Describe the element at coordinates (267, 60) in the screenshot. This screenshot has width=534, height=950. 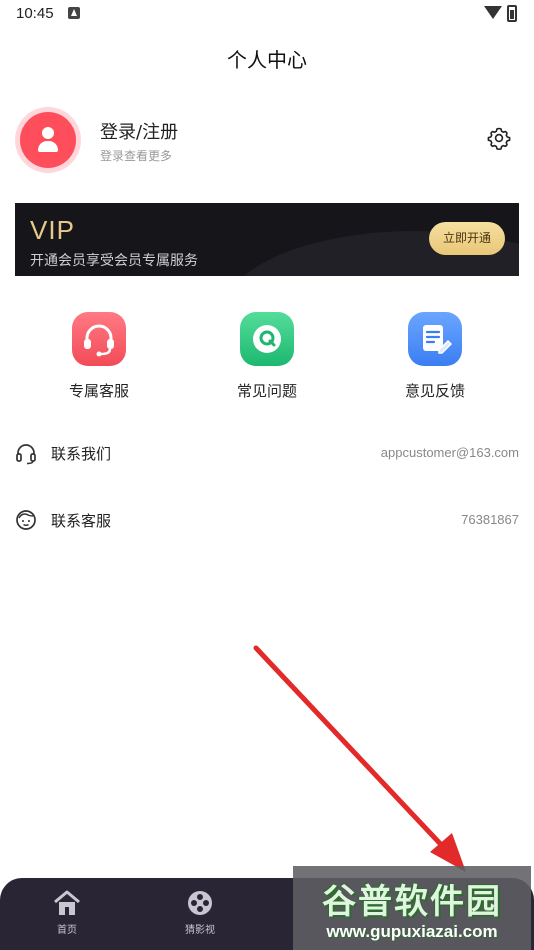
I see `page-title: 个人中心` at that location.